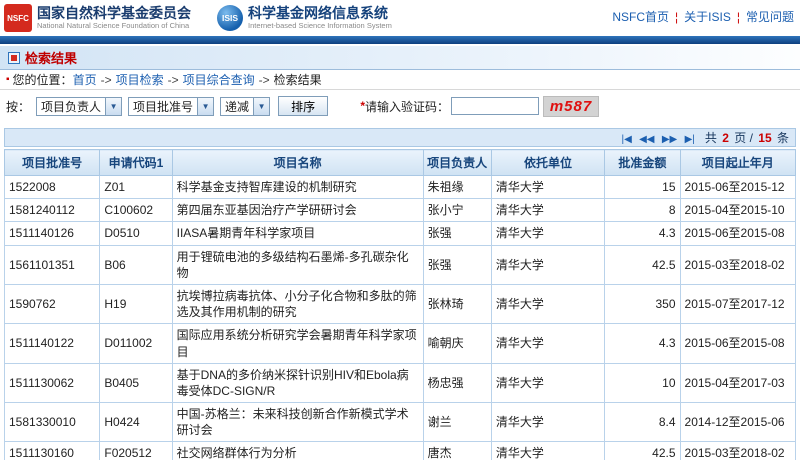  What do you see at coordinates (646, 139) in the screenshot?
I see `prev-page-button: ◀◀` at bounding box center [646, 139].